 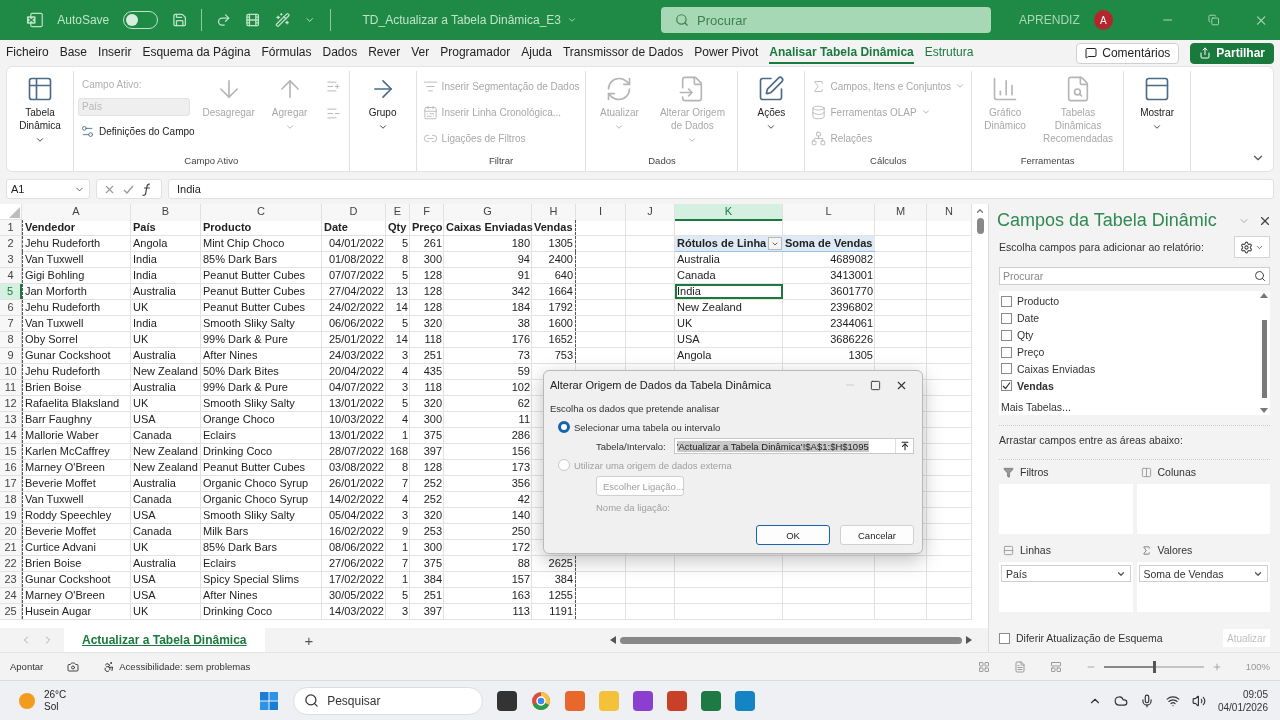 What do you see at coordinates (969, 640) in the screenshot?
I see `scroll-right-icon` at bounding box center [969, 640].